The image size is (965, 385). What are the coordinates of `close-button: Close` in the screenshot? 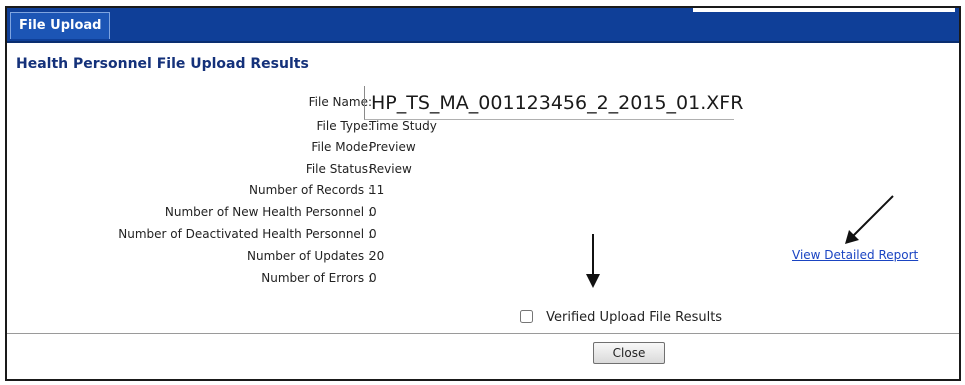 It's located at (629, 353).